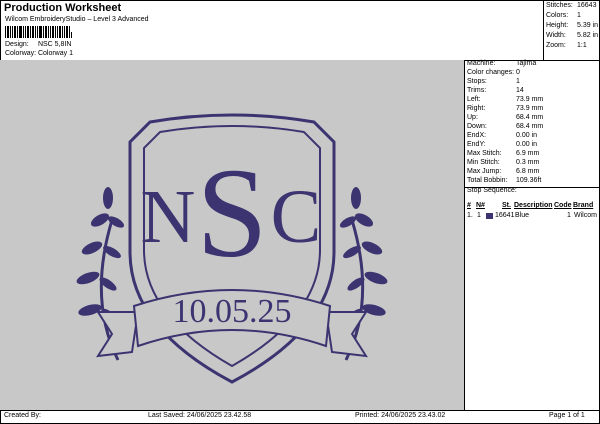 The height and width of the screenshot is (424, 600). Describe the element at coordinates (483, 162) in the screenshot. I see `info-label: Min Stitch:` at that location.